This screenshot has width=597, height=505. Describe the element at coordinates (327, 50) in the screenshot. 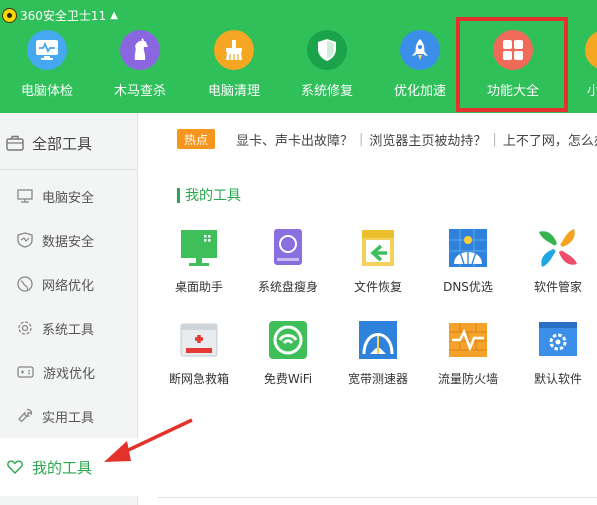

I see `shield-icon` at that location.